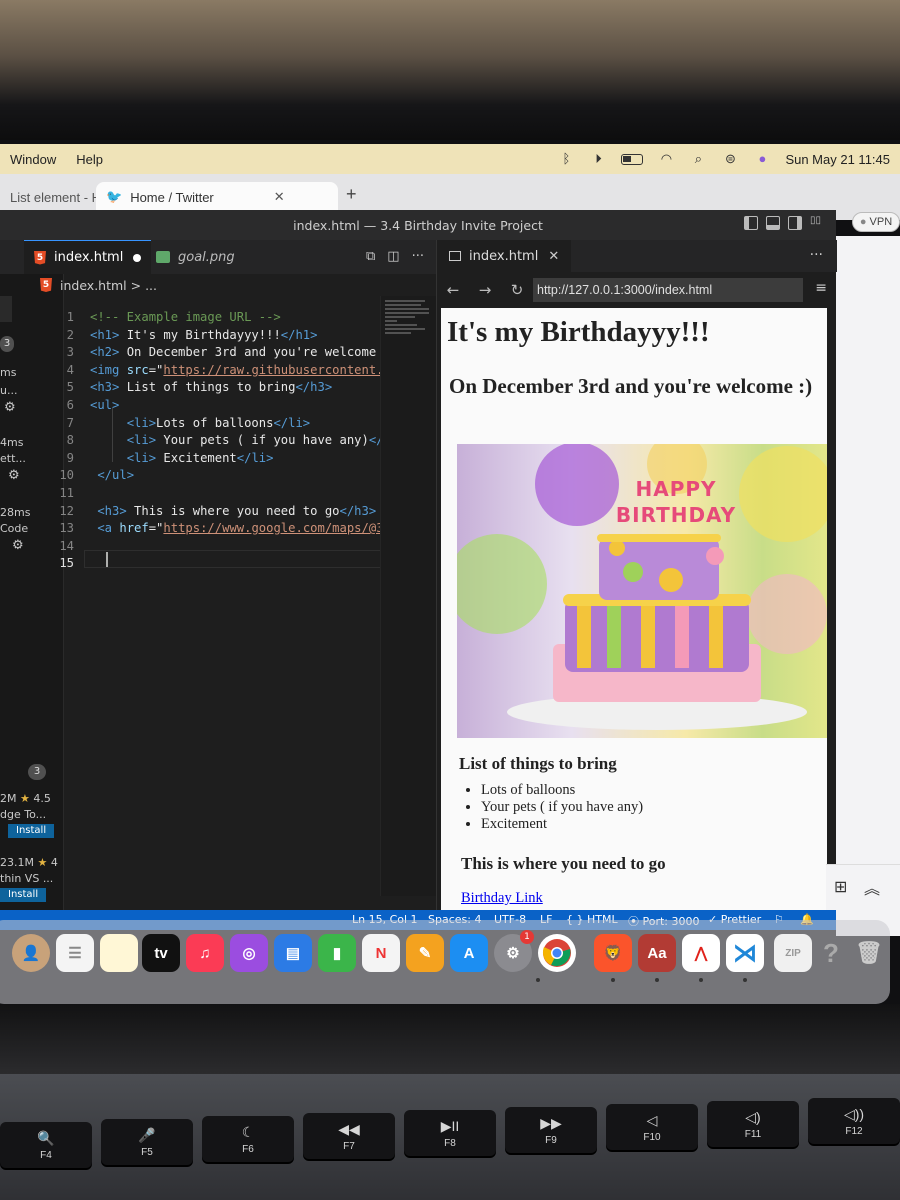 Image resolution: width=900 pixels, height=1200 pixels. What do you see at coordinates (88, 257) in the screenshot?
I see `tab-index-html: 5 index.html` at bounding box center [88, 257].